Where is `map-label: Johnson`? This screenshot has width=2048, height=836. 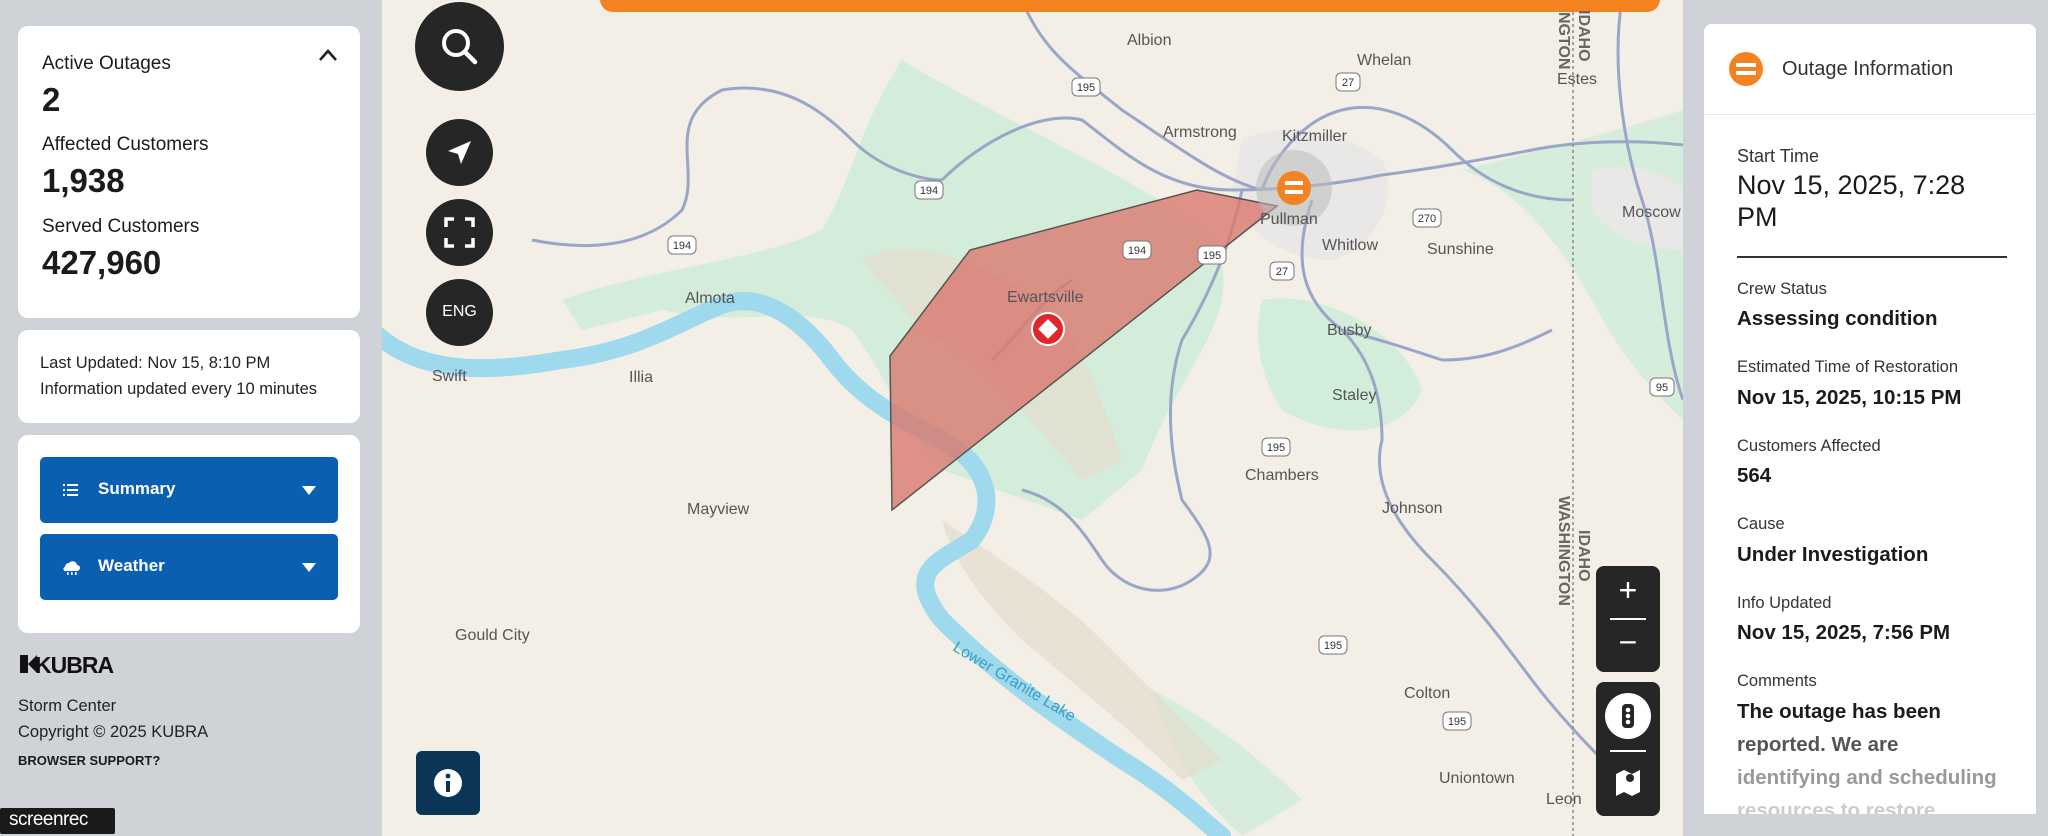
map-label: Johnson is located at coordinates (1412, 508).